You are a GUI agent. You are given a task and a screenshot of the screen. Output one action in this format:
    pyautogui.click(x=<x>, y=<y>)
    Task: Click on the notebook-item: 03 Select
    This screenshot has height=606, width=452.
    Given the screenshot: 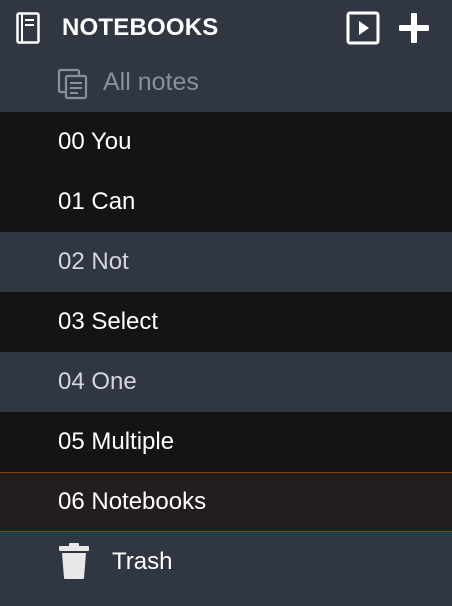 What is the action you would take?
    pyautogui.click(x=226, y=322)
    